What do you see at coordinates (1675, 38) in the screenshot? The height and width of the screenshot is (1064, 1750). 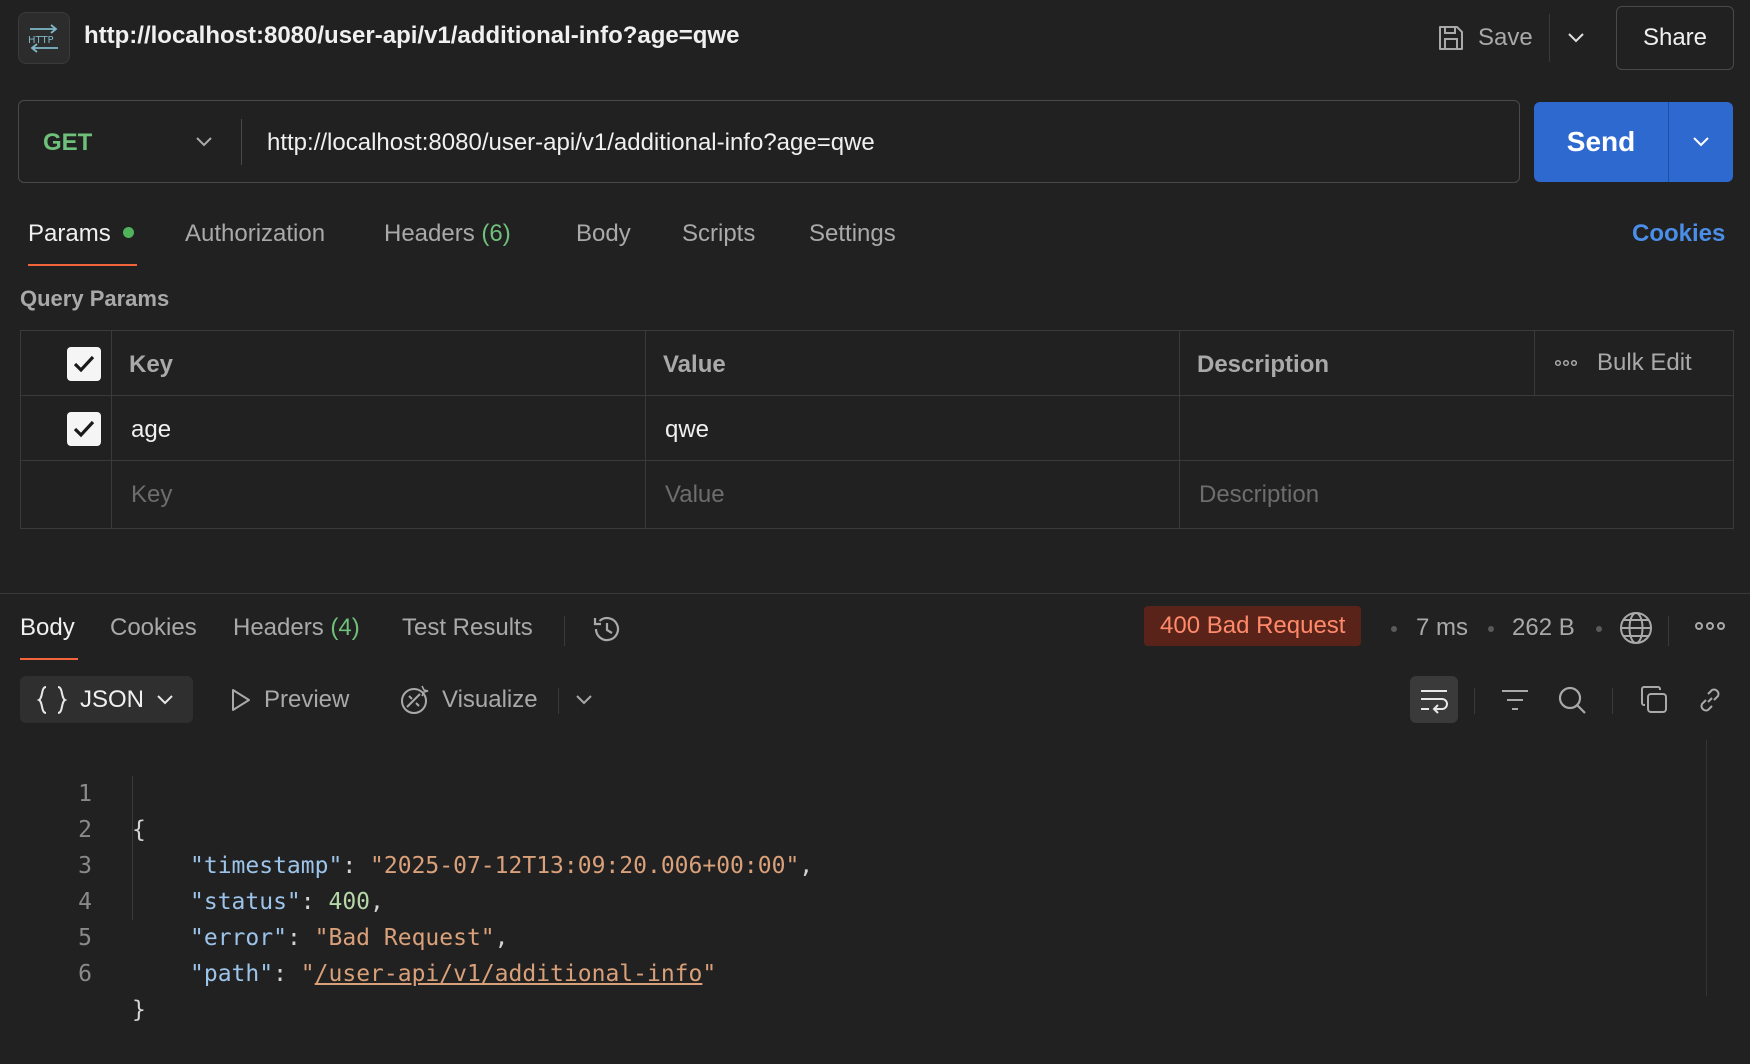 I see `share-button: Share` at bounding box center [1675, 38].